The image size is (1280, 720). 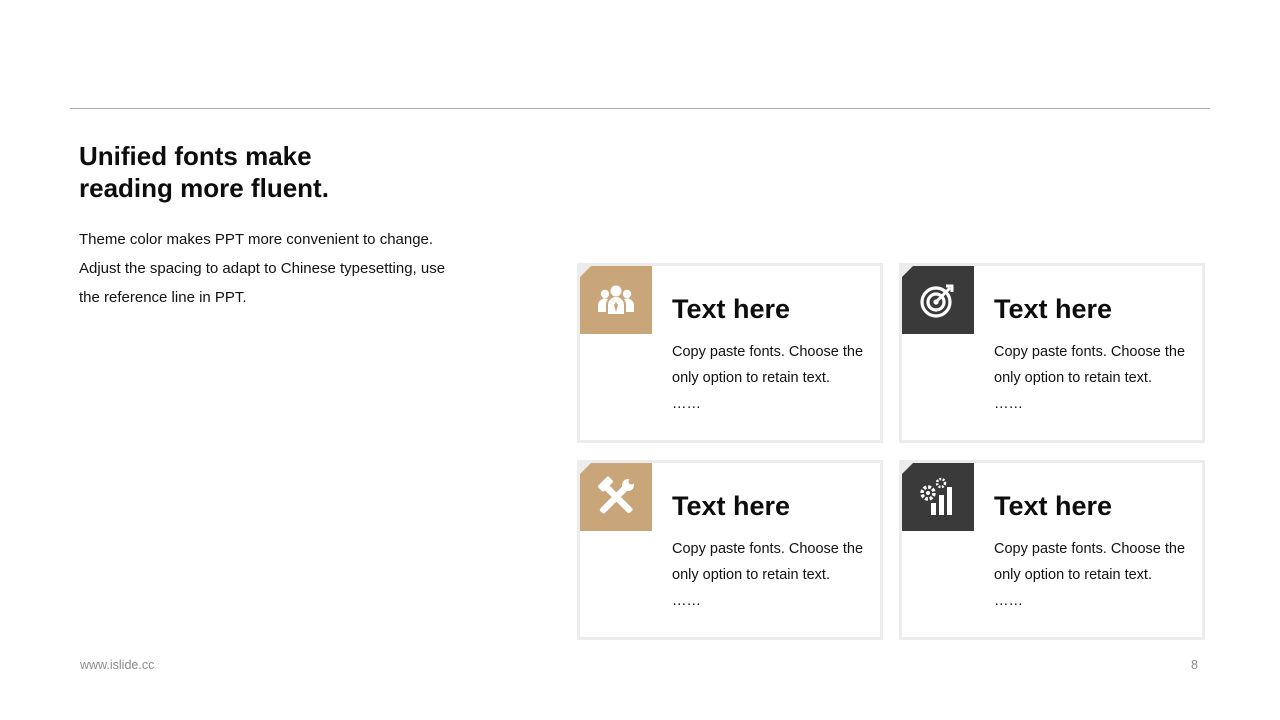 What do you see at coordinates (938, 497) in the screenshot?
I see `growth-chart-icon` at bounding box center [938, 497].